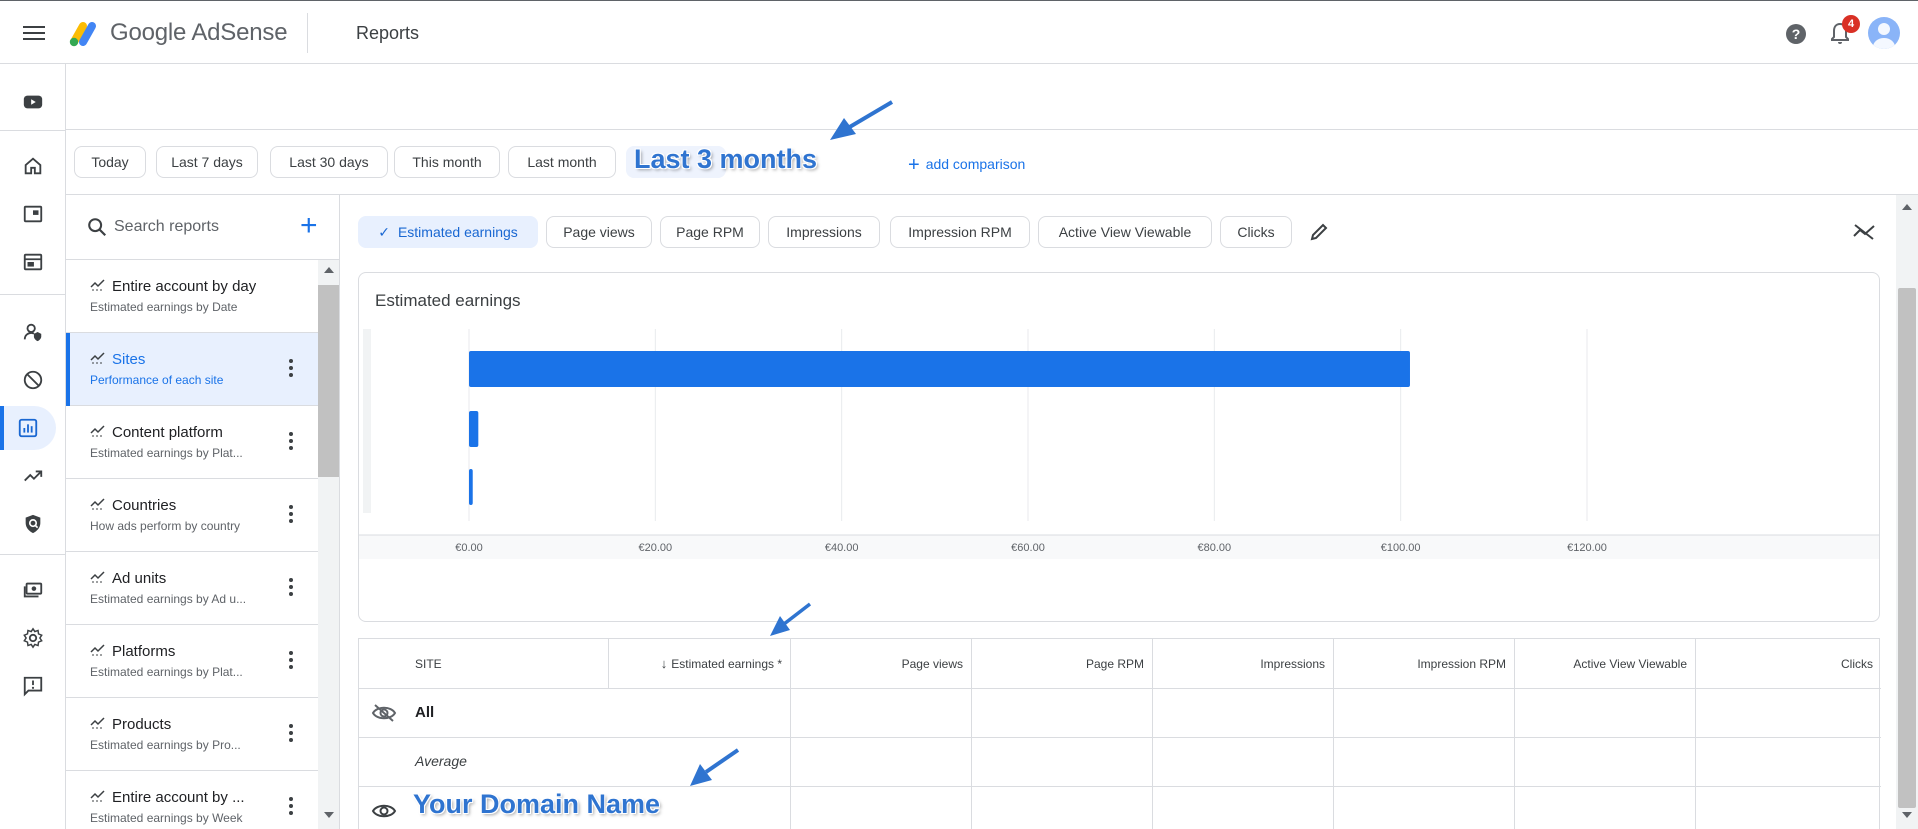 This screenshot has height=829, width=1918. I want to click on policy-icon, so click(33, 524).